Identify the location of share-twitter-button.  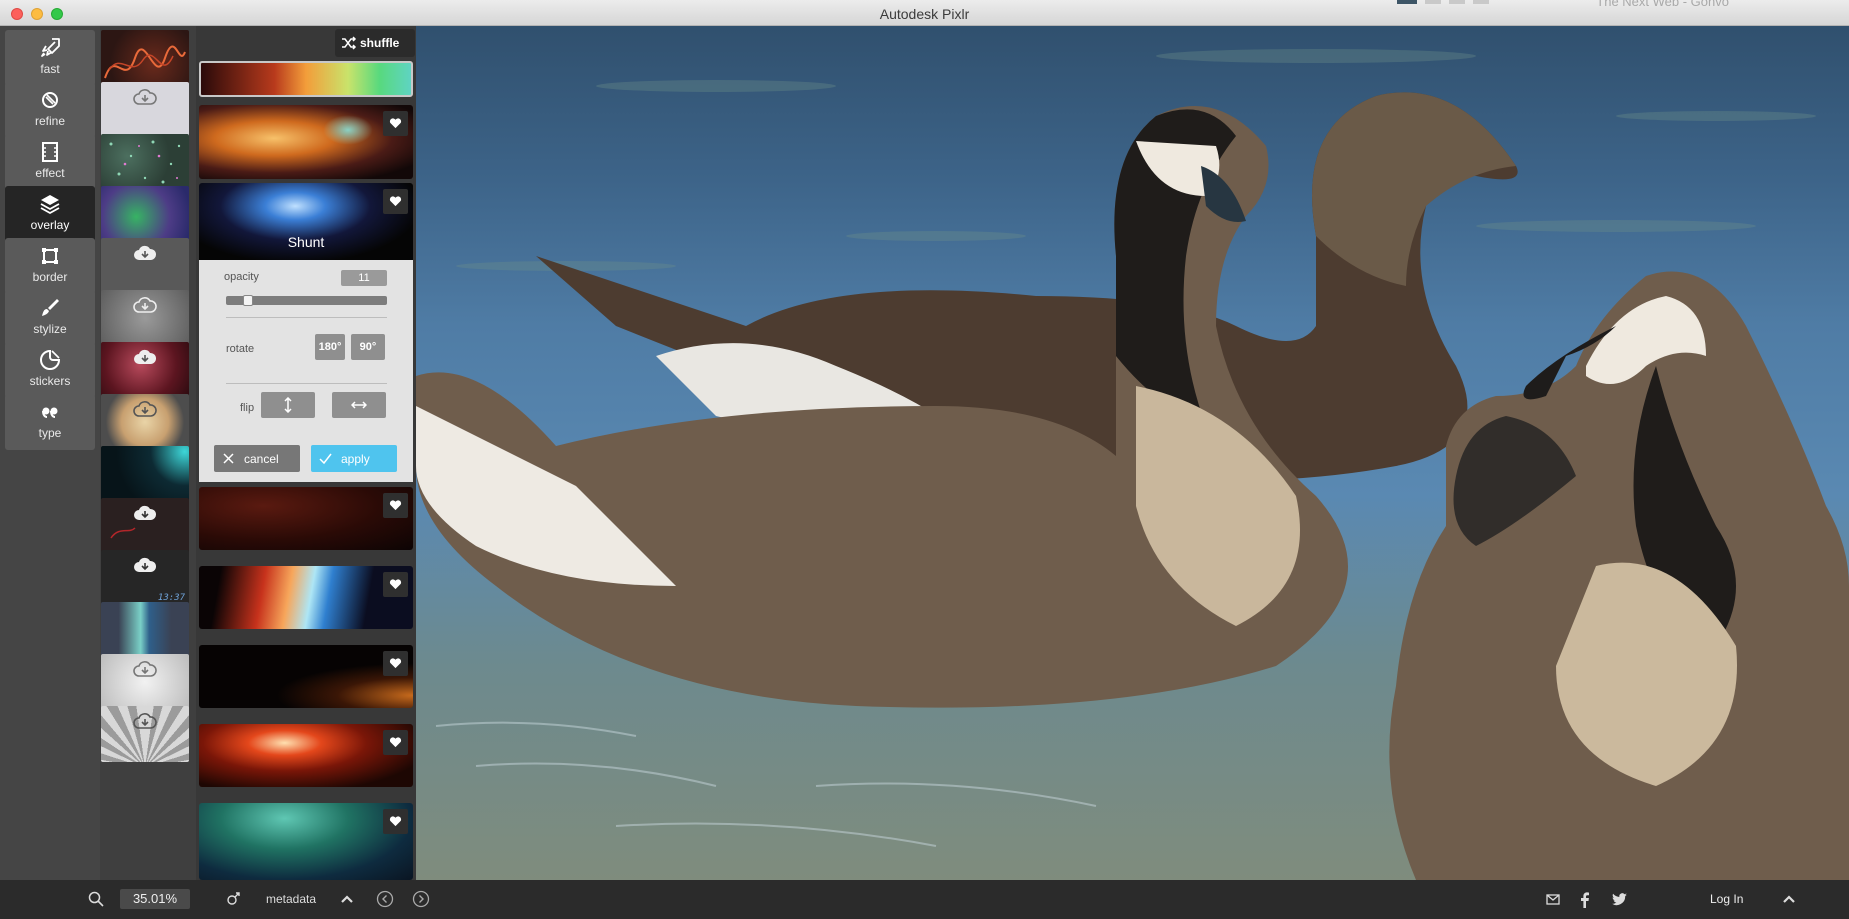
(1620, 899).